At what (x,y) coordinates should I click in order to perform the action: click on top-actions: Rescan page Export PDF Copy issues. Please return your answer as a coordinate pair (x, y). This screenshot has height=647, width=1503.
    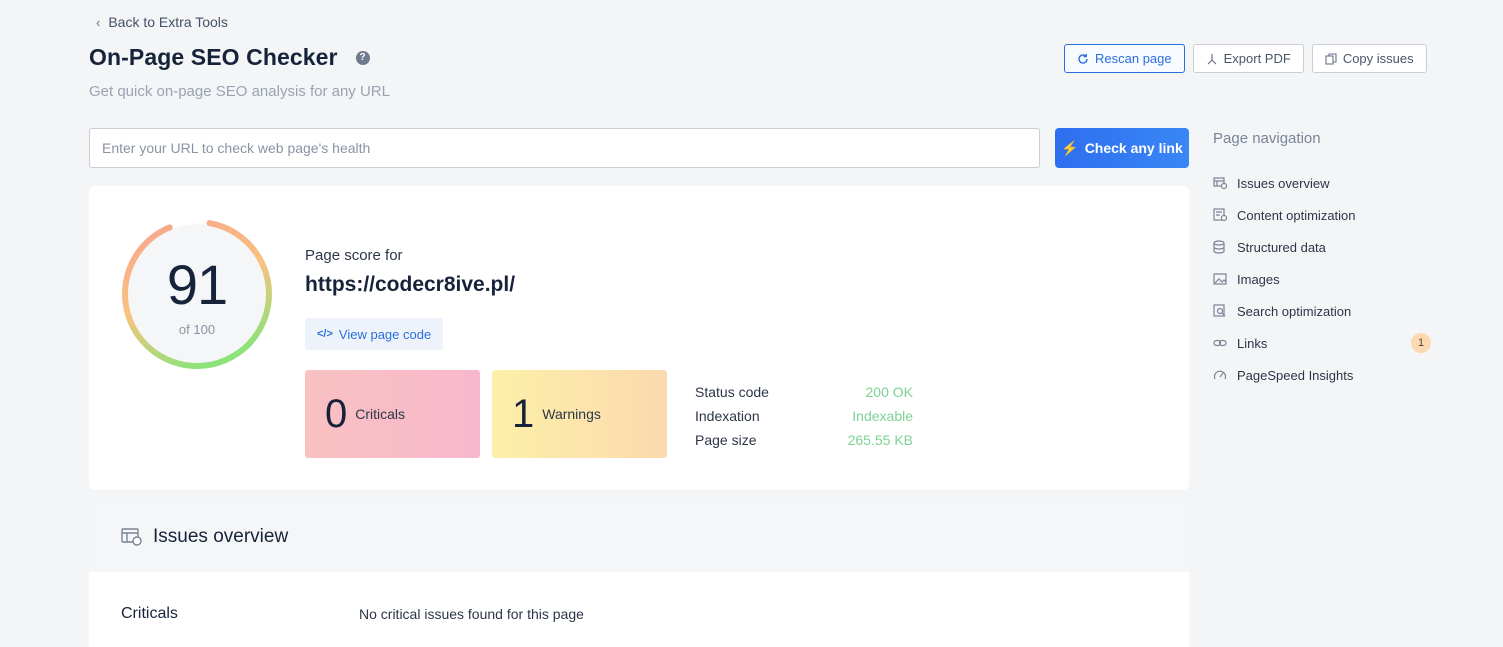
    Looking at the image, I should click on (1245, 58).